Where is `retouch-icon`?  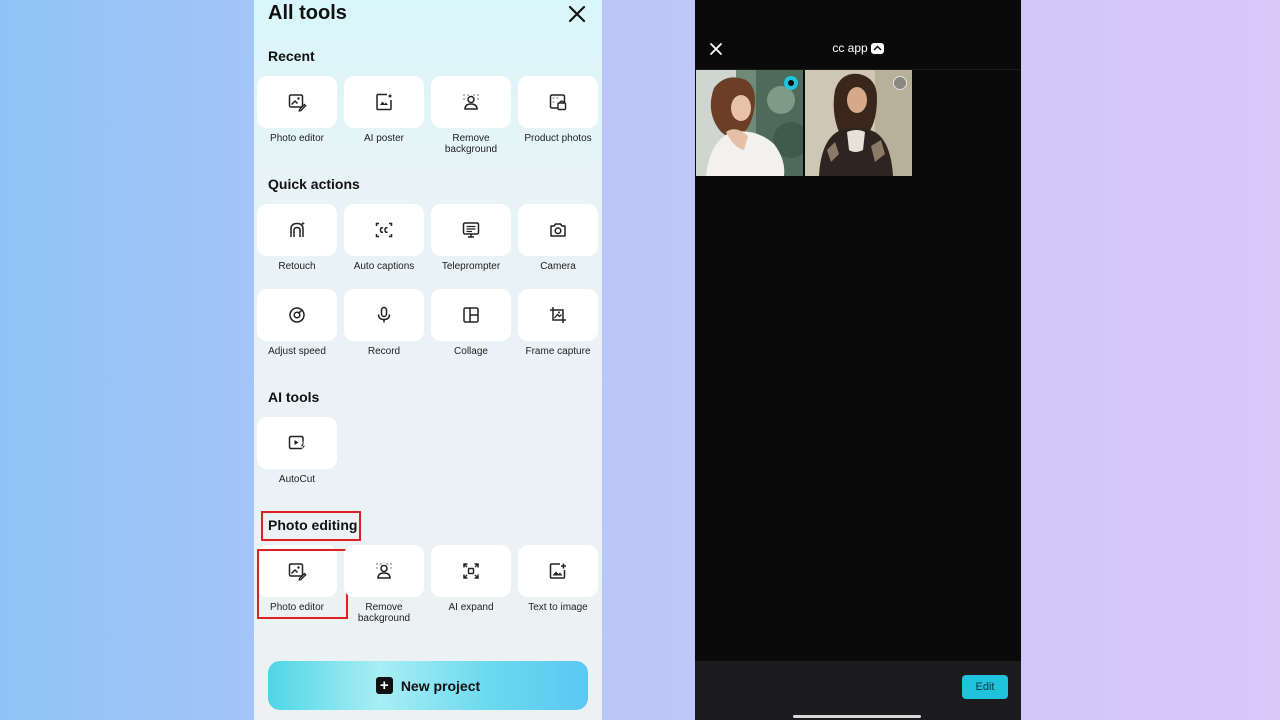 retouch-icon is located at coordinates (297, 229).